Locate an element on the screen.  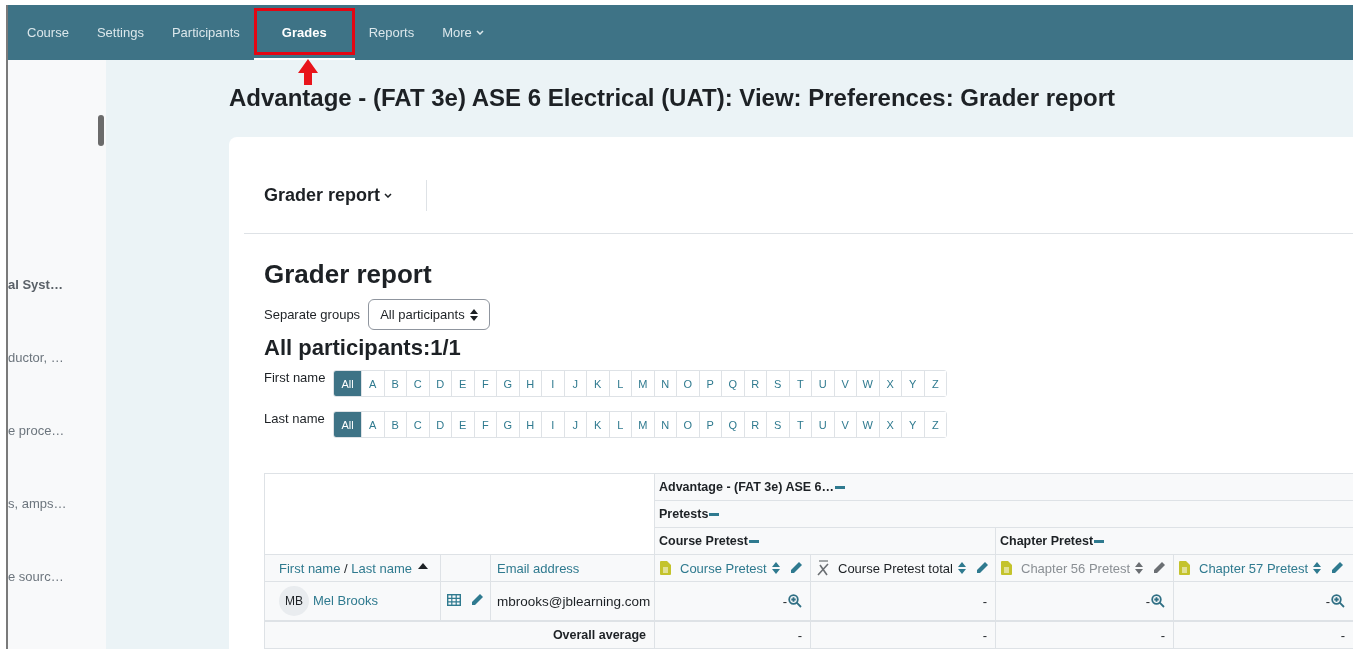
category-heading: Chapter Pretest is located at coordinates (1047, 541).